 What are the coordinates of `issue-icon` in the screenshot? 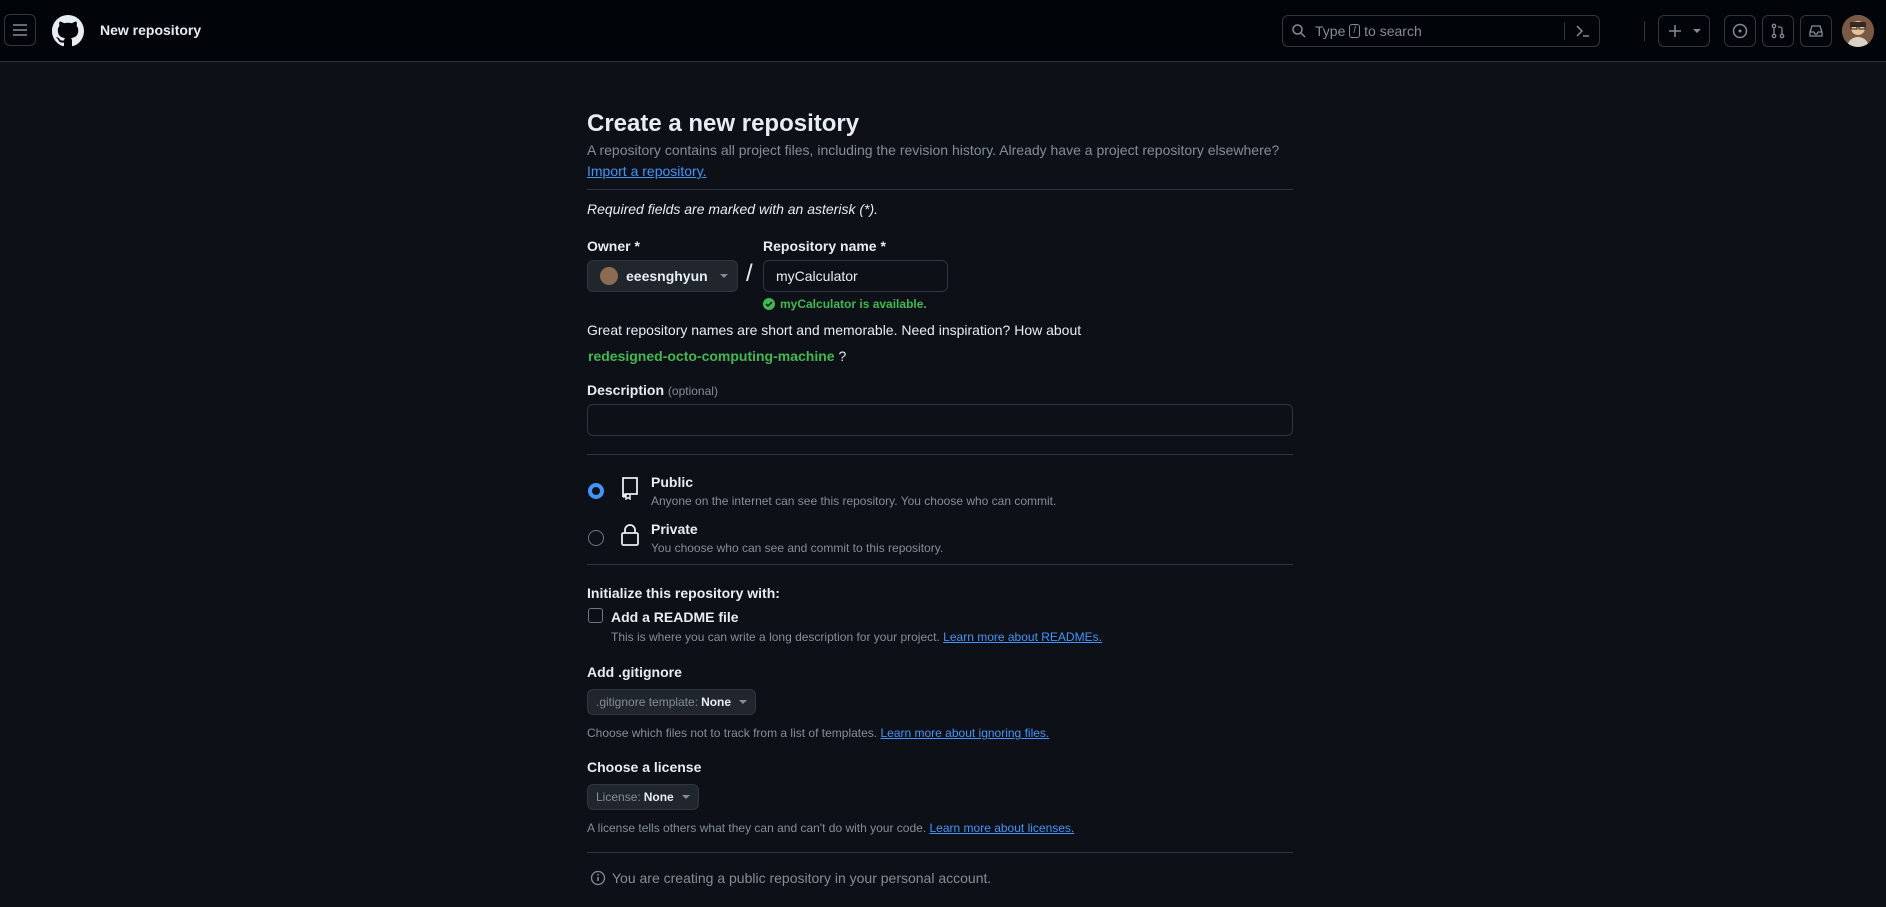 It's located at (1740, 31).